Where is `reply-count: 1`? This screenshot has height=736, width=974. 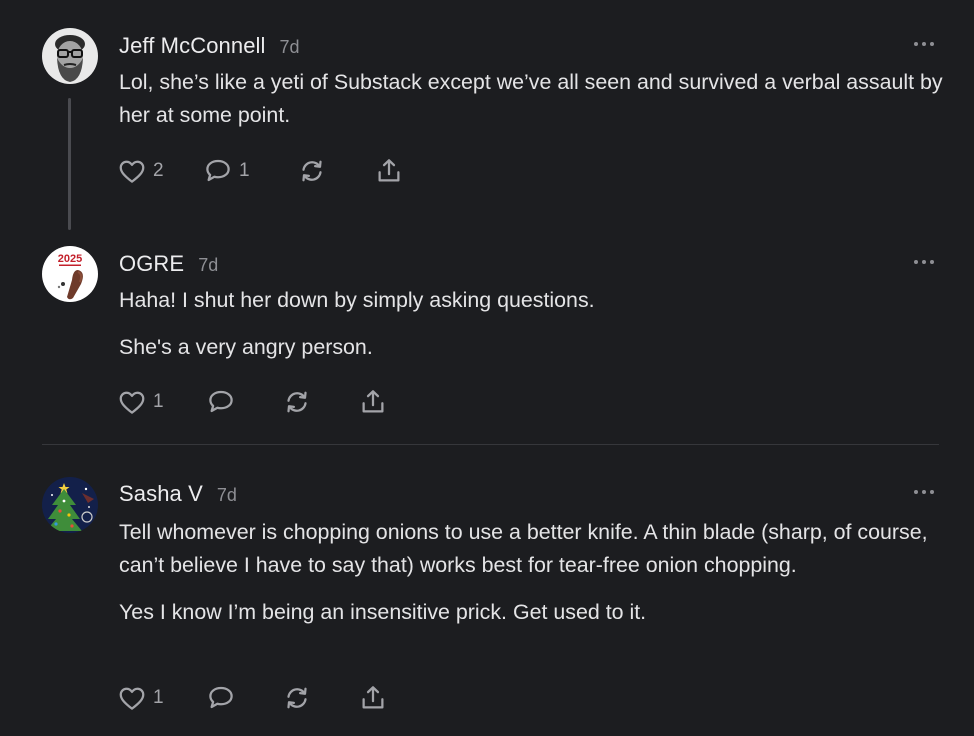 reply-count: 1 is located at coordinates (244, 170).